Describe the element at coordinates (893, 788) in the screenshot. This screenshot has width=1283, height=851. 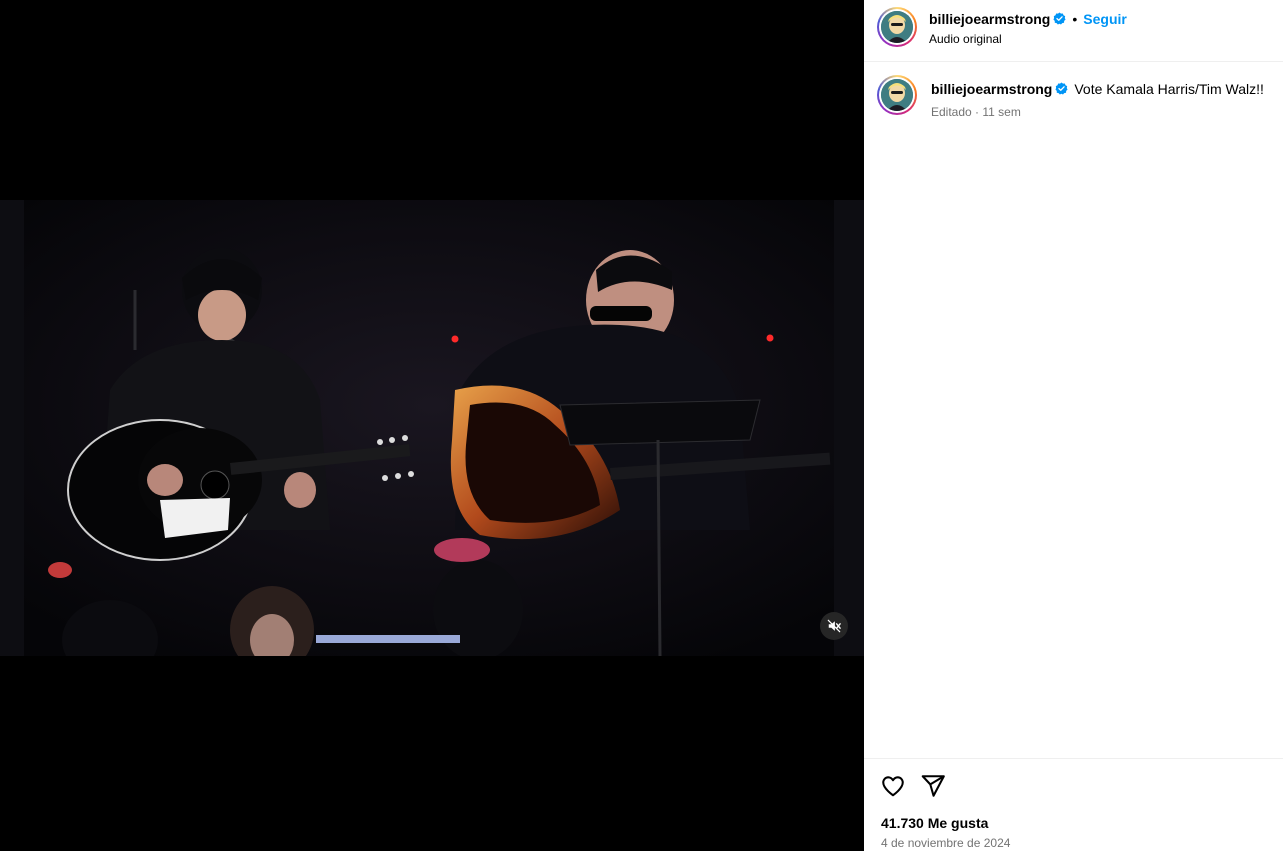
I see `heart-icon` at that location.